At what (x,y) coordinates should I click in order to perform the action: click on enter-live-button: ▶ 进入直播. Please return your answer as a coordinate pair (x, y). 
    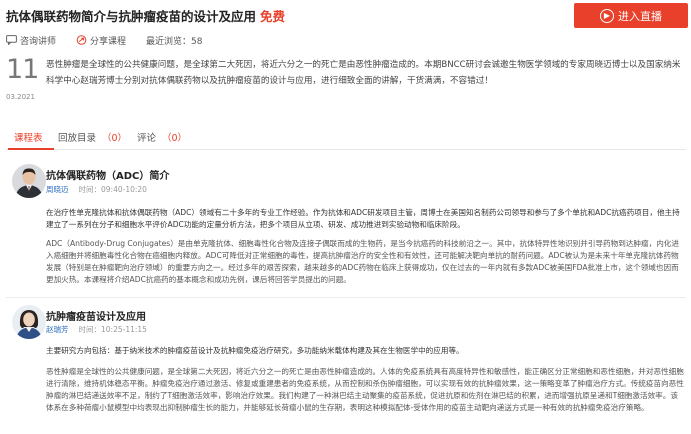
    Looking at the image, I should click on (631, 15).